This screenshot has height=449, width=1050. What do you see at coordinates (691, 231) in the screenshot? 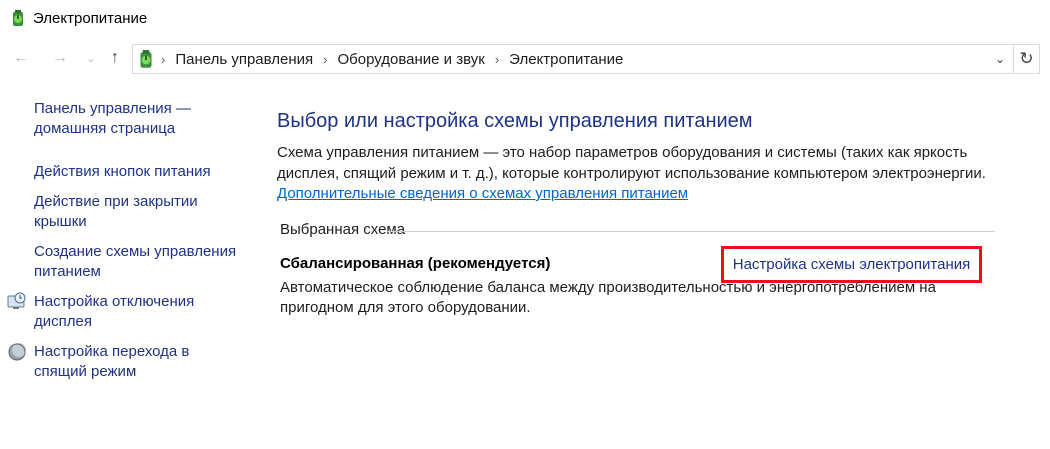
I see `section-divider` at bounding box center [691, 231].